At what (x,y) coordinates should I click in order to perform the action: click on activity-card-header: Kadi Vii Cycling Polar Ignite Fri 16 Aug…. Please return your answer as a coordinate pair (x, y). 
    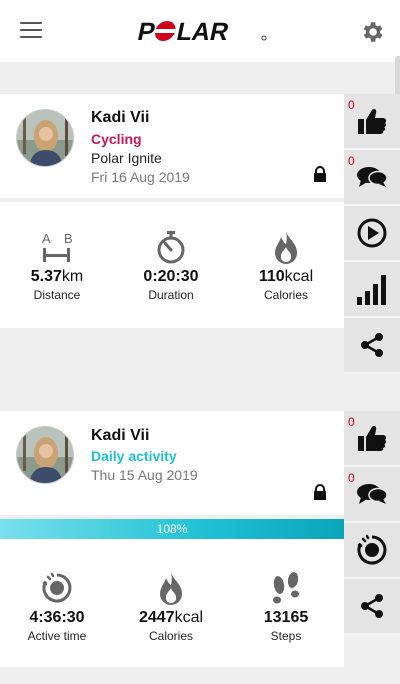
    Looking at the image, I should click on (172, 146).